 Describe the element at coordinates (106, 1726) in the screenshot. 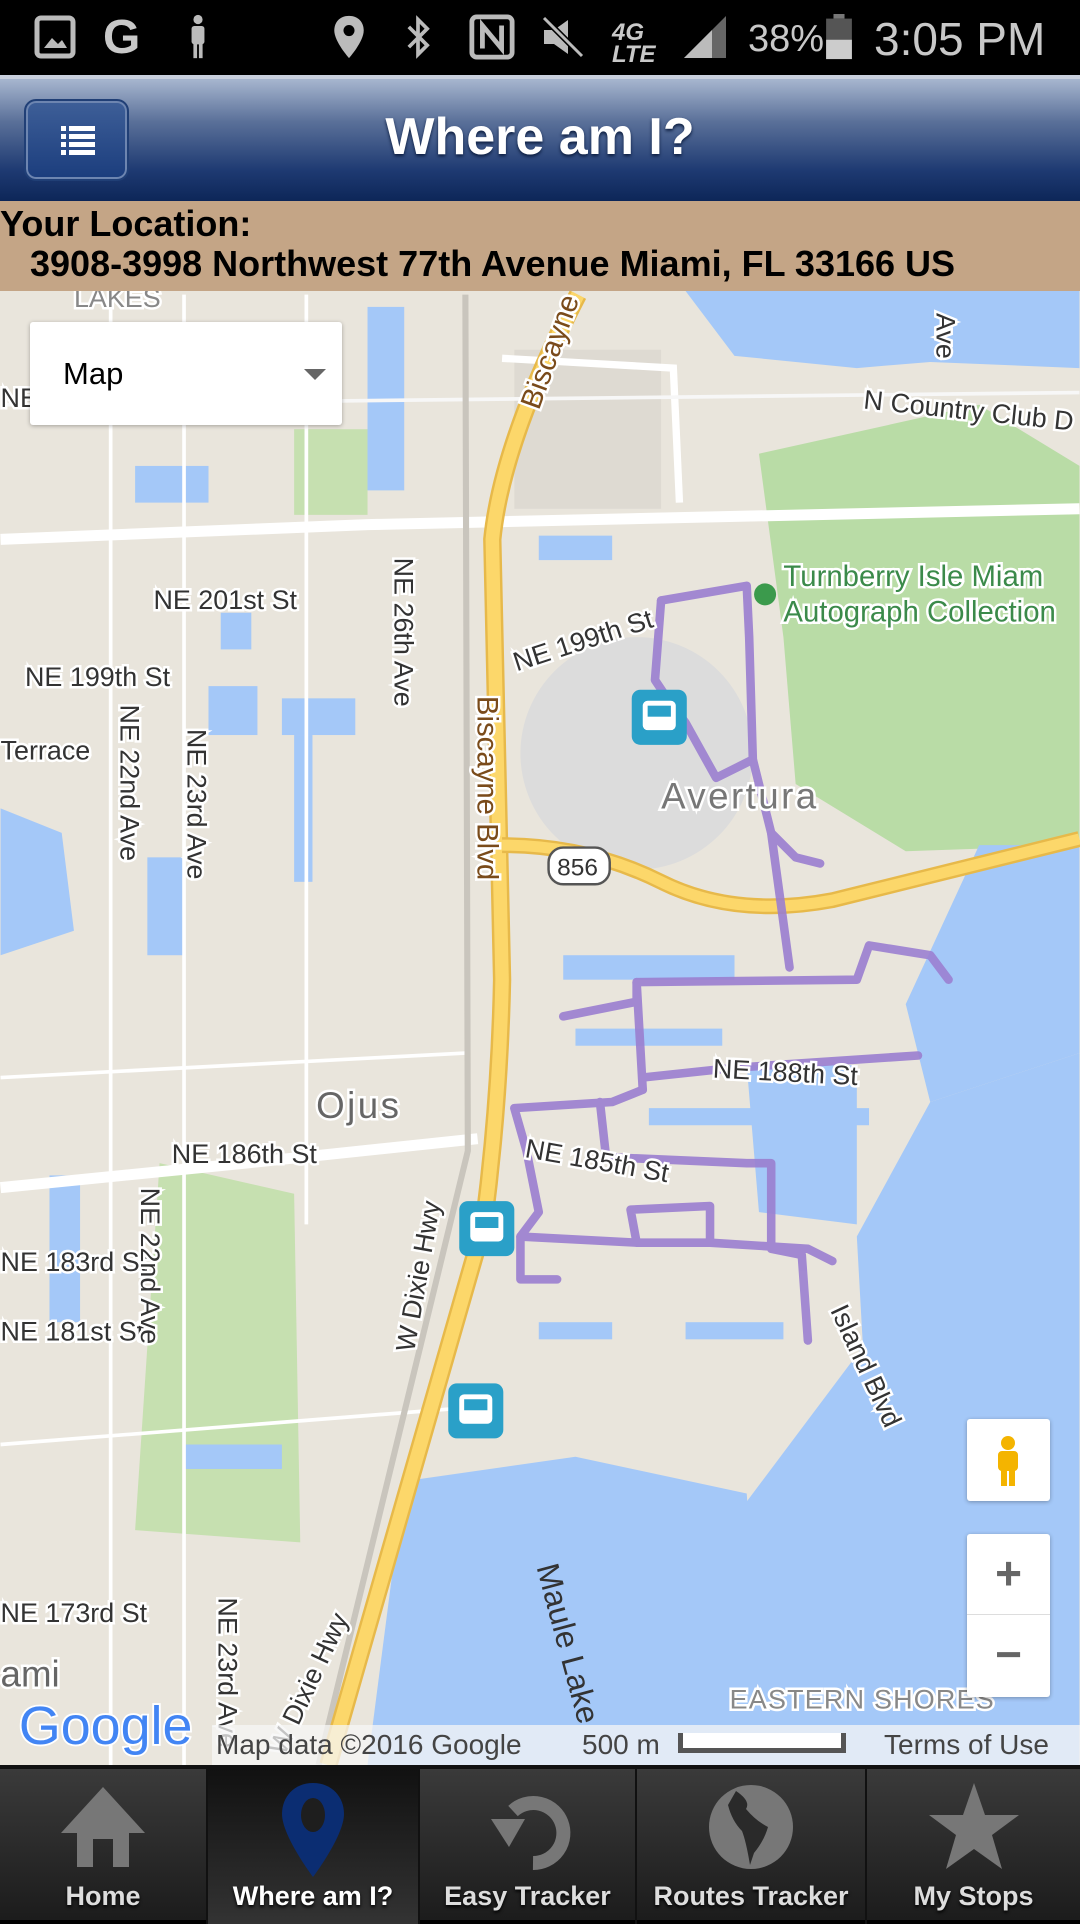

I see `google-logo: Google` at that location.